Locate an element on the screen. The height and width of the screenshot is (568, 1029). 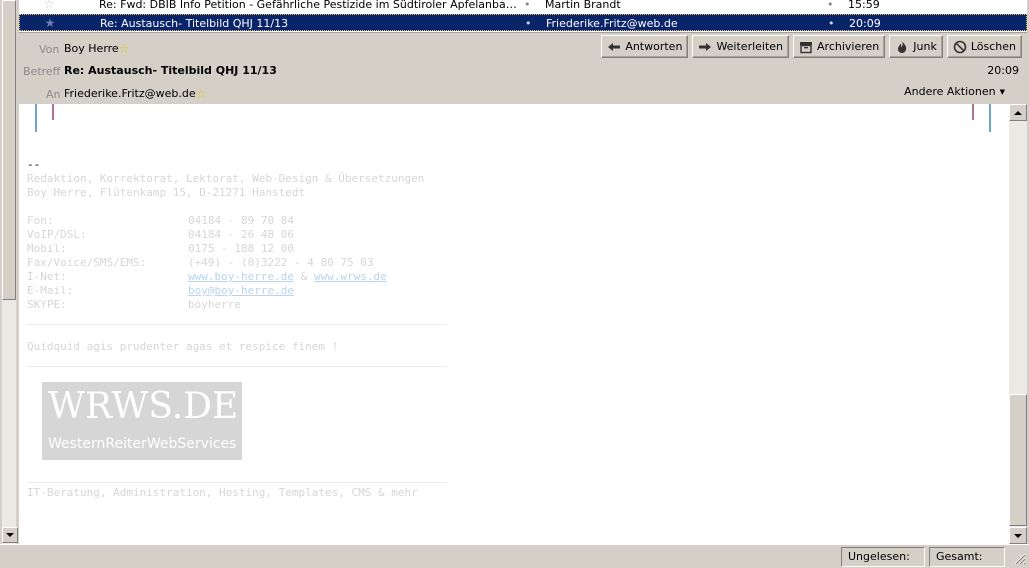
delete-circle-icon is located at coordinates (960, 46).